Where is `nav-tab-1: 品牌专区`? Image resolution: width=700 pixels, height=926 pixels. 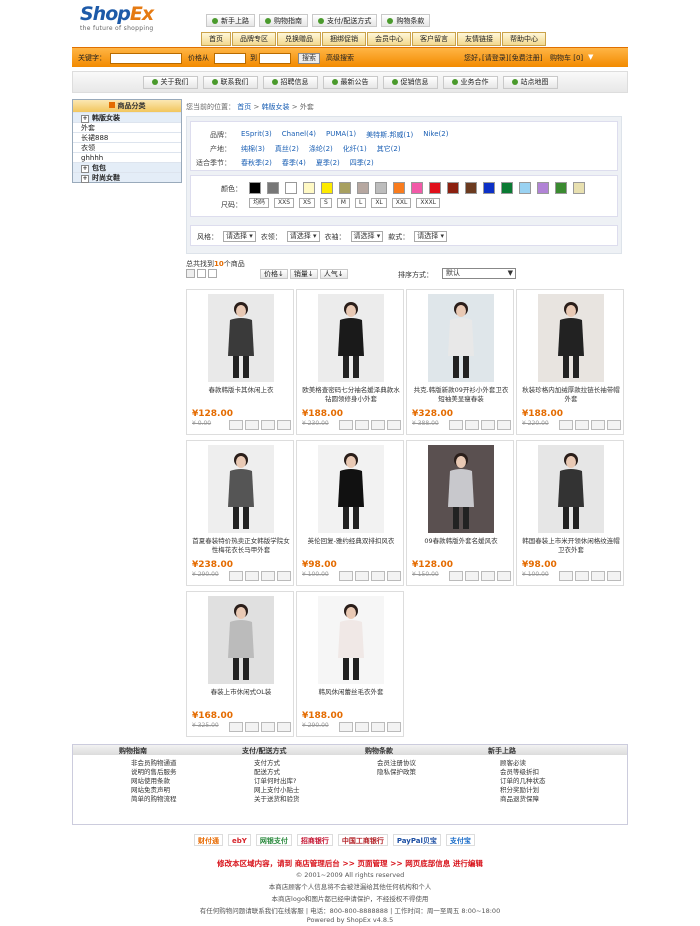
nav-tab-1: 品牌专区 is located at coordinates (254, 39).